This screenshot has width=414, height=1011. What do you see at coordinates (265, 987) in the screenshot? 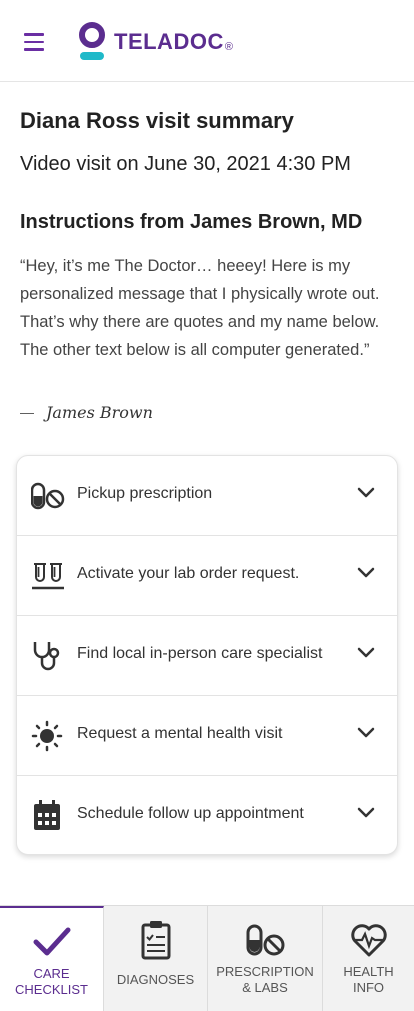
I see `tab-label-line2: & LABS` at bounding box center [265, 987].